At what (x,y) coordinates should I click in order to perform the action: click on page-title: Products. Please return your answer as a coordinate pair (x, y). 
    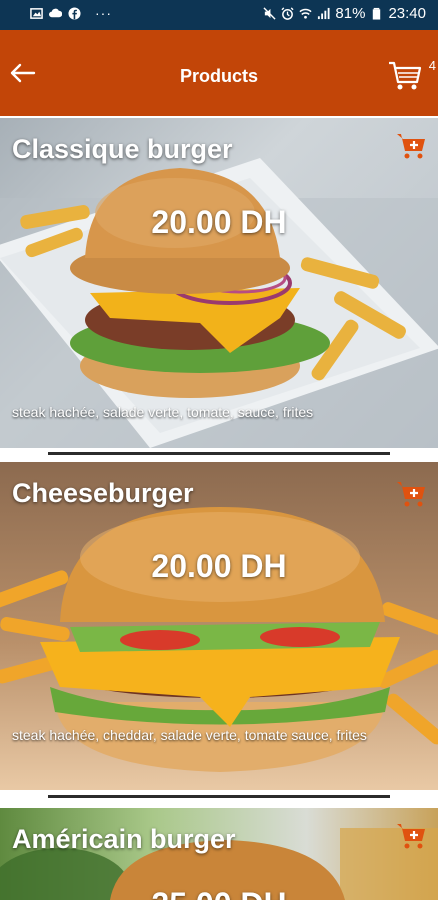
    Looking at the image, I should click on (218, 76).